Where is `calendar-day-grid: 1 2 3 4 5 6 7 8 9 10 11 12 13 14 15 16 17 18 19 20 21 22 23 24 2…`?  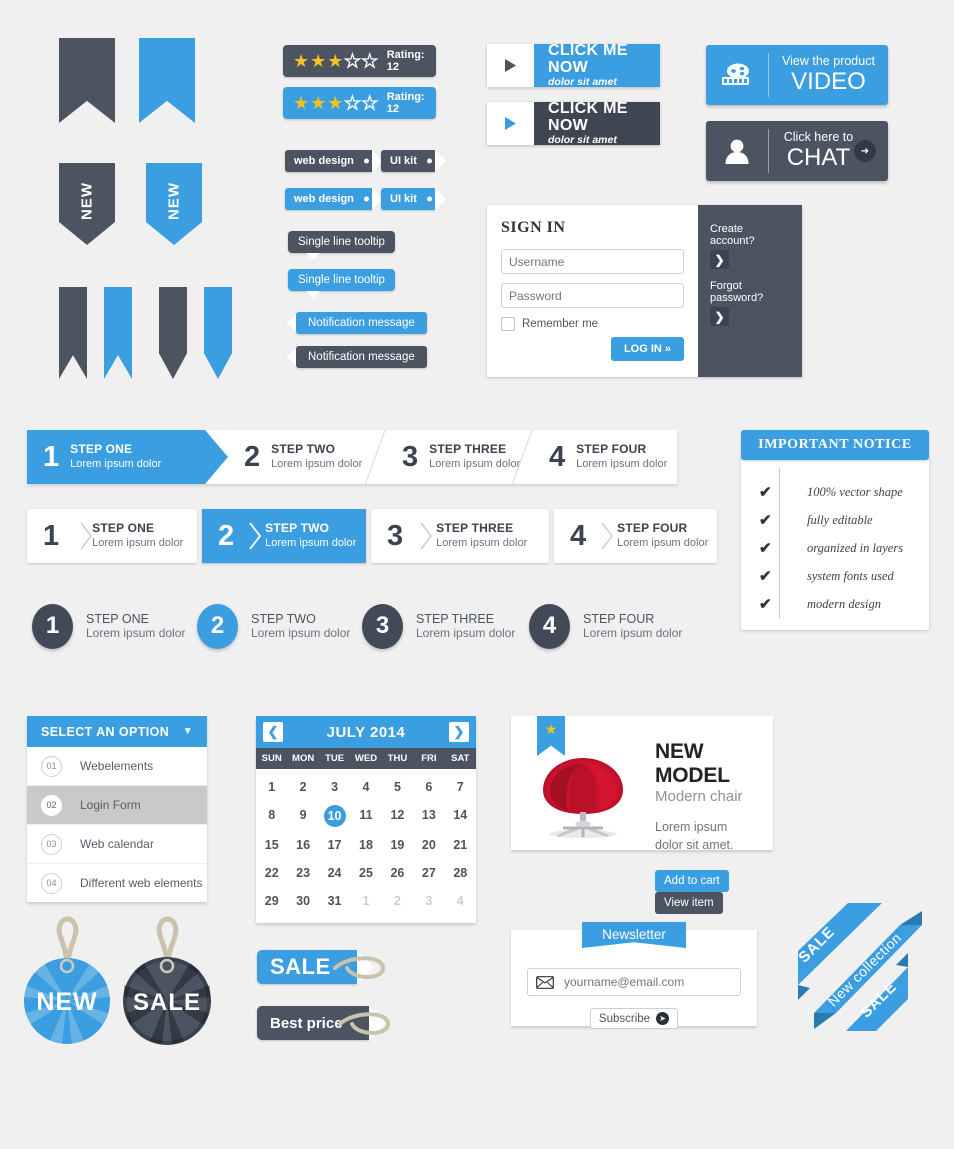
calendar-day-grid: 1 2 3 4 5 6 7 8 9 10 11 12 13 14 15 16 17 18 19 20 21 22 23 24 2… is located at coordinates (366, 846).